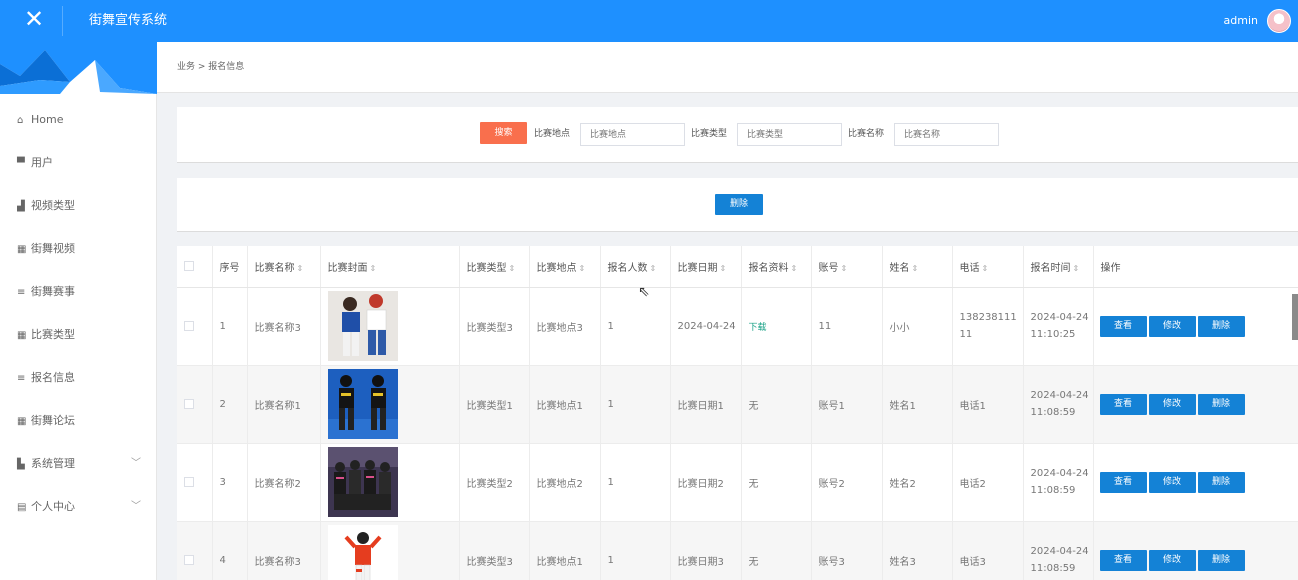  What do you see at coordinates (494, 267) in the screenshot?
I see `col-header-type: 比赛类型 ⇕` at bounding box center [494, 267].